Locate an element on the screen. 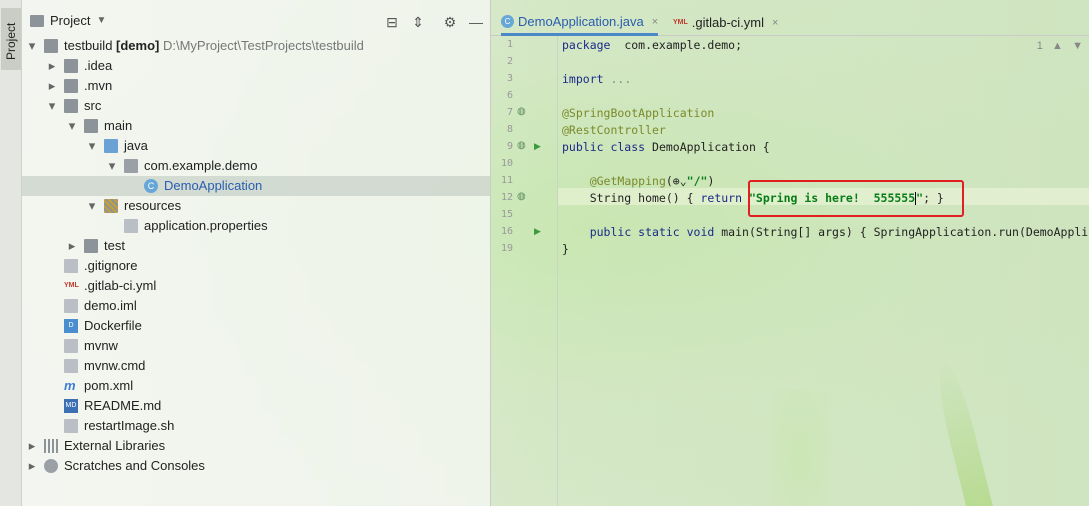 Image resolution: width=1089 pixels, height=506 pixels. line-number: 12 is located at coordinates (506, 197).